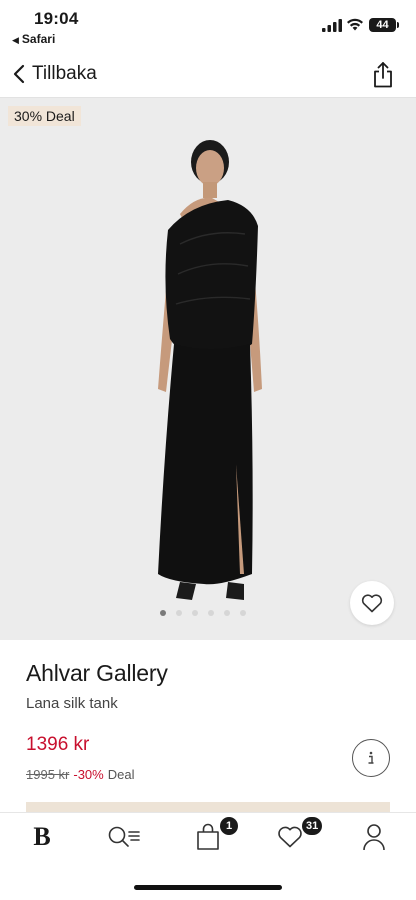 This screenshot has height=900, width=416. I want to click on shopping-bag-icon, so click(208, 836).